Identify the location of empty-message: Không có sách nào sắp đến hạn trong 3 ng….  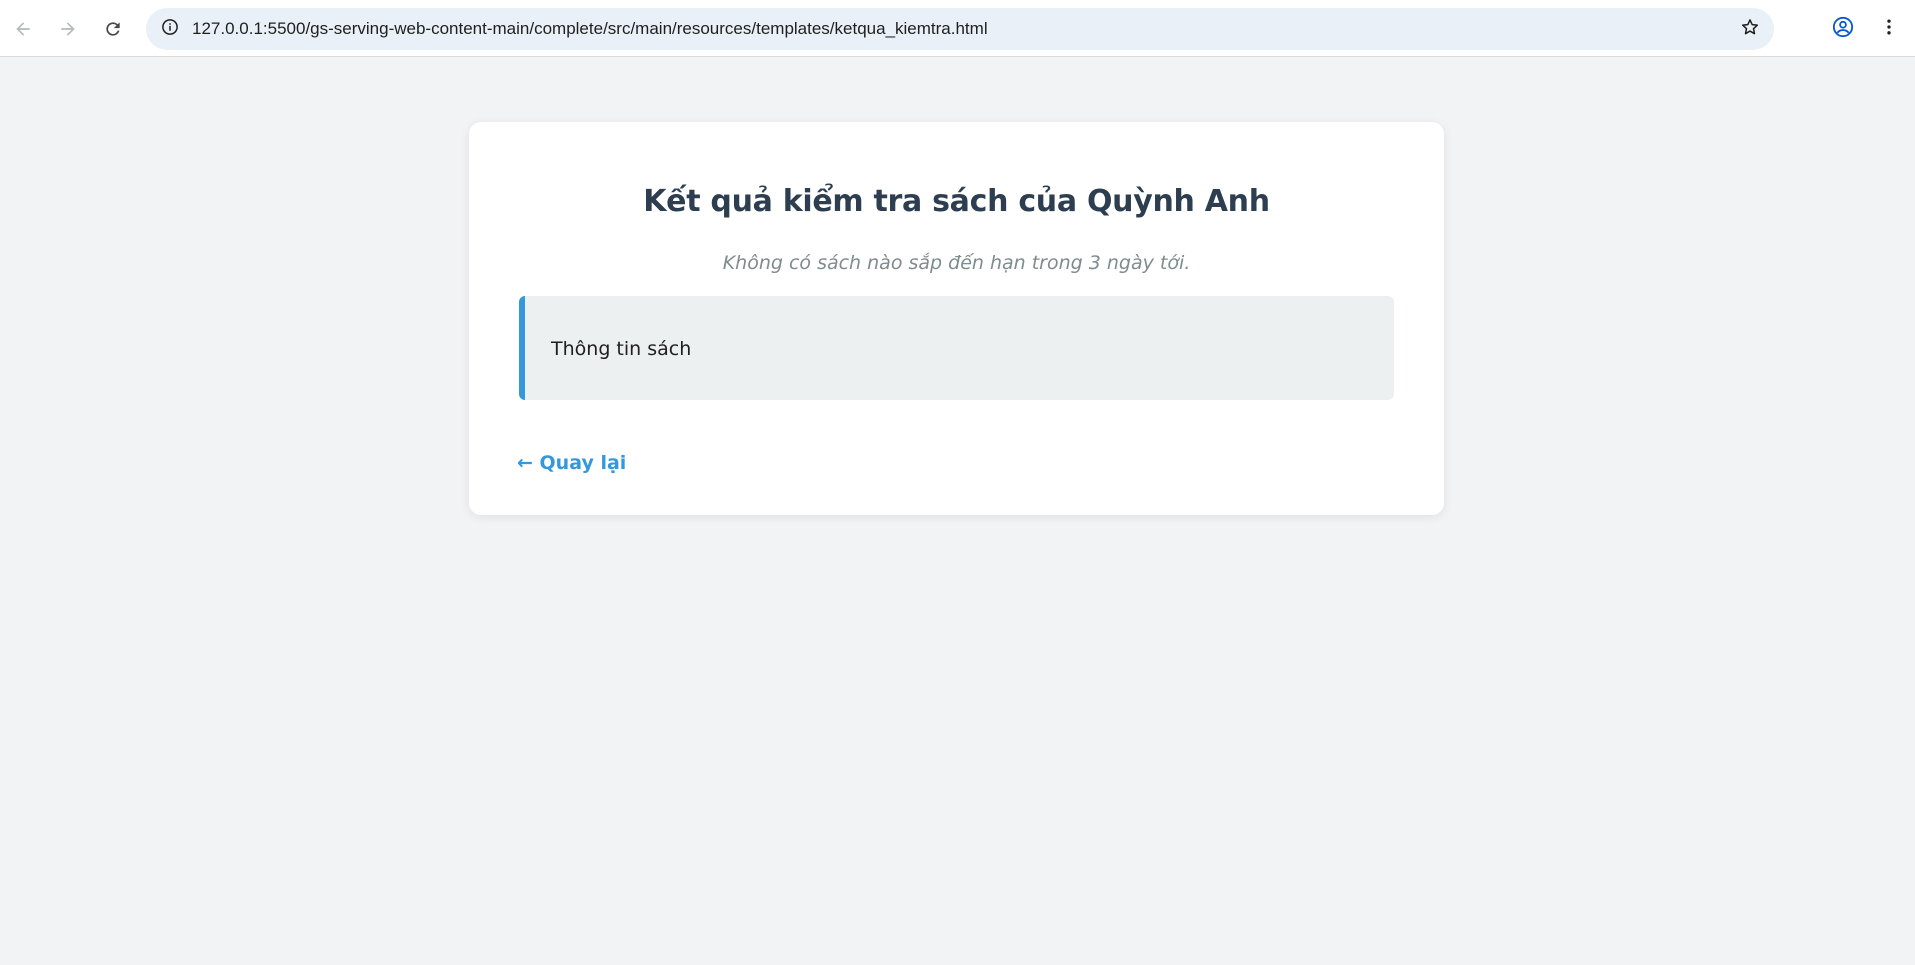
(956, 263).